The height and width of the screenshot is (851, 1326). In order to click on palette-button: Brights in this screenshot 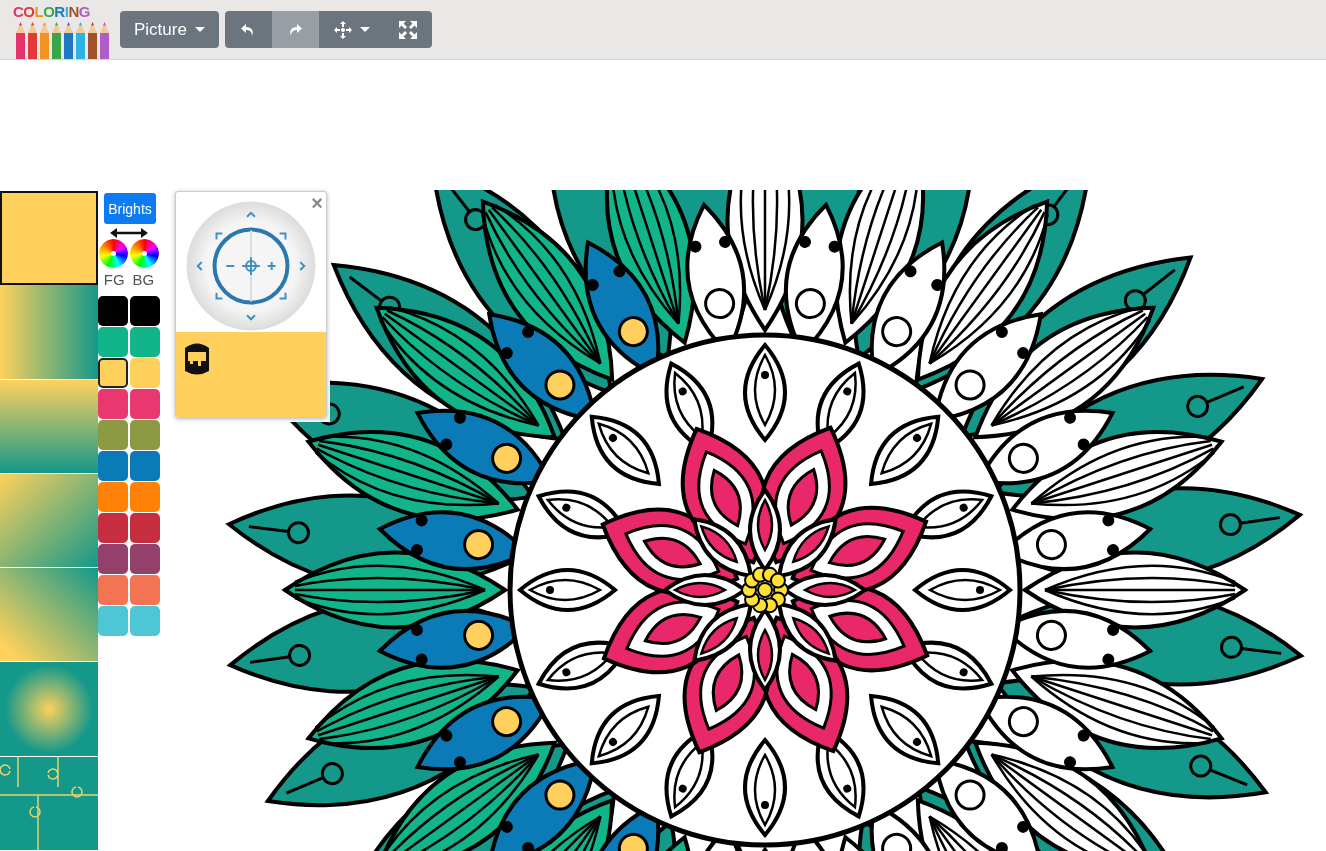, I will do `click(130, 208)`.